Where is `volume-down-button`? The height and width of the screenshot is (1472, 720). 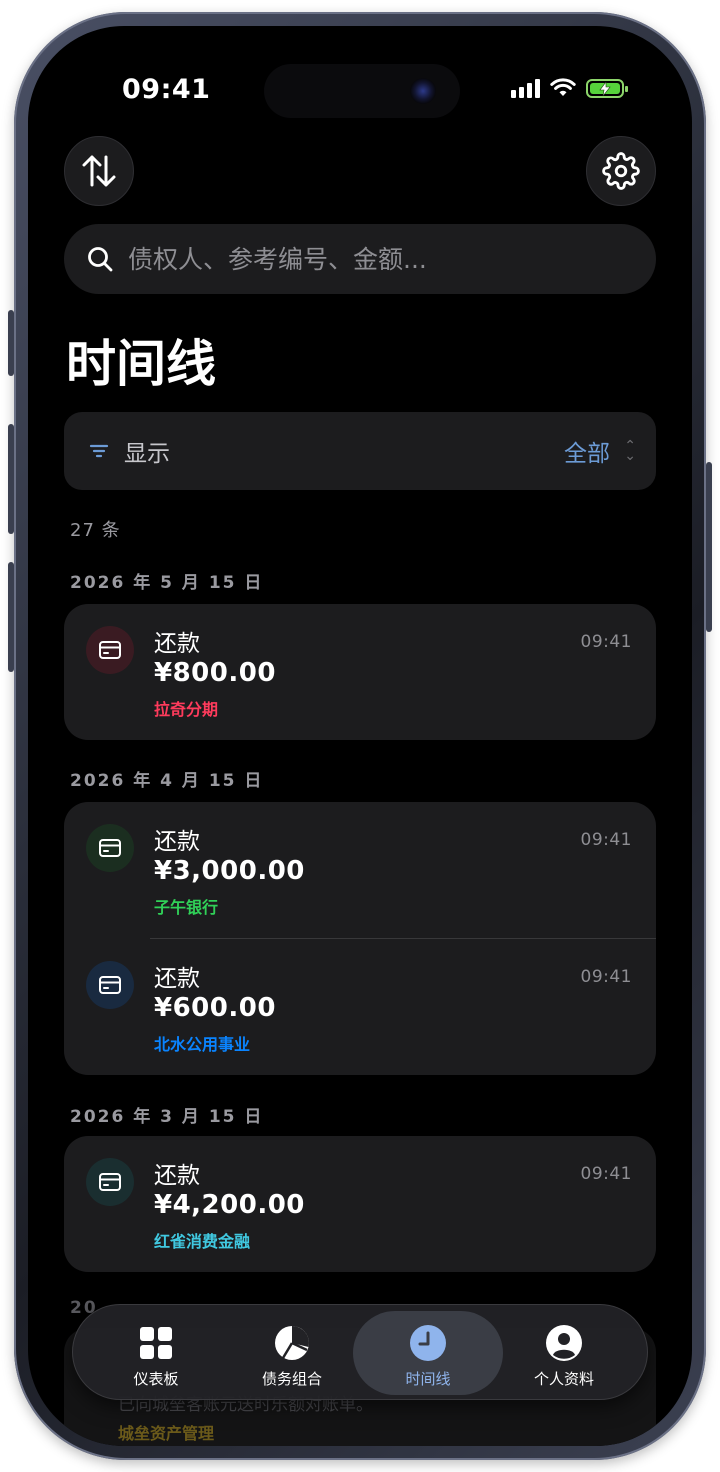 volume-down-button is located at coordinates (11, 617).